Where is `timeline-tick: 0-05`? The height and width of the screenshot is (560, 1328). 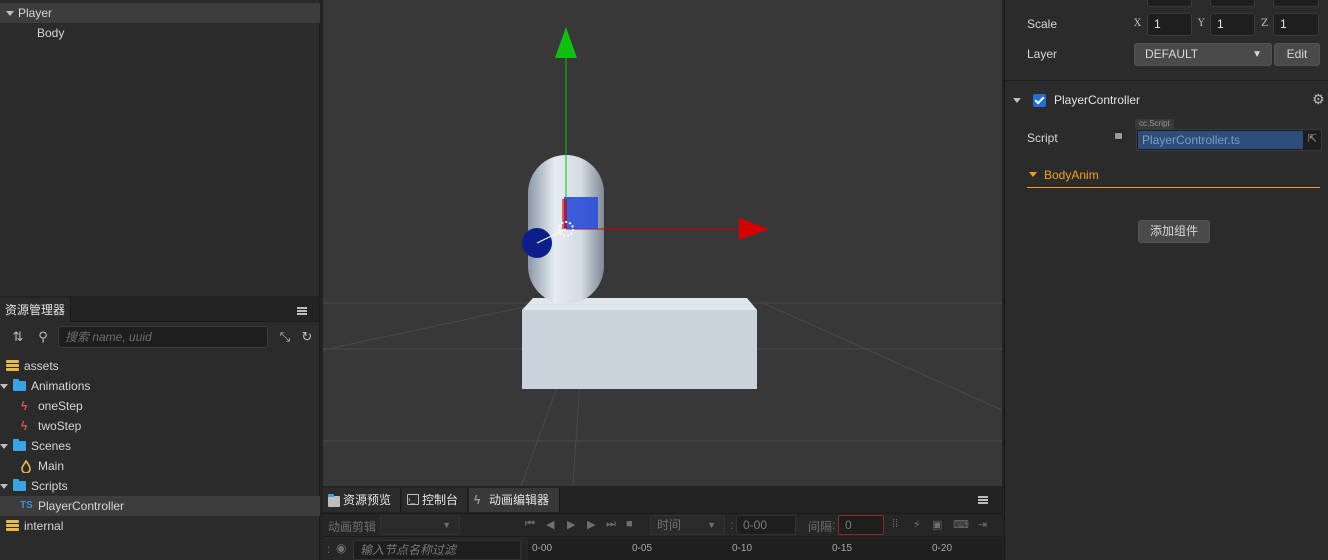
timeline-tick: 0-05 is located at coordinates (642, 548).